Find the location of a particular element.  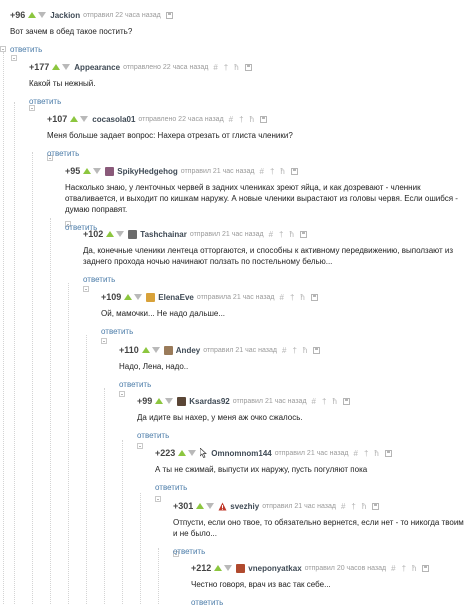

comment-author: svezhiy is located at coordinates (244, 506).